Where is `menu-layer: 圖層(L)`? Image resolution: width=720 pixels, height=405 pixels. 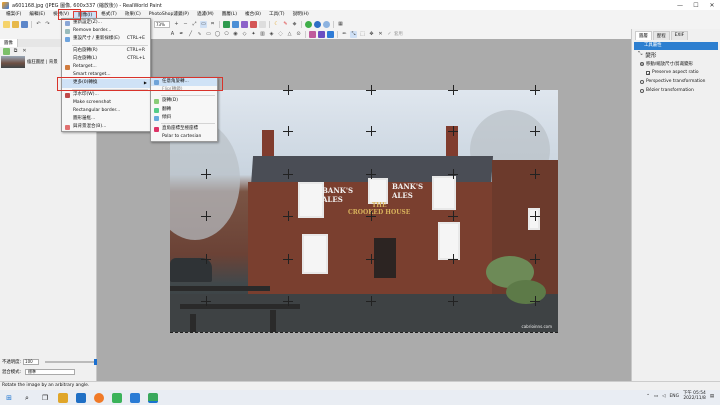 menu-layer: 圖層(L) is located at coordinates (229, 15).